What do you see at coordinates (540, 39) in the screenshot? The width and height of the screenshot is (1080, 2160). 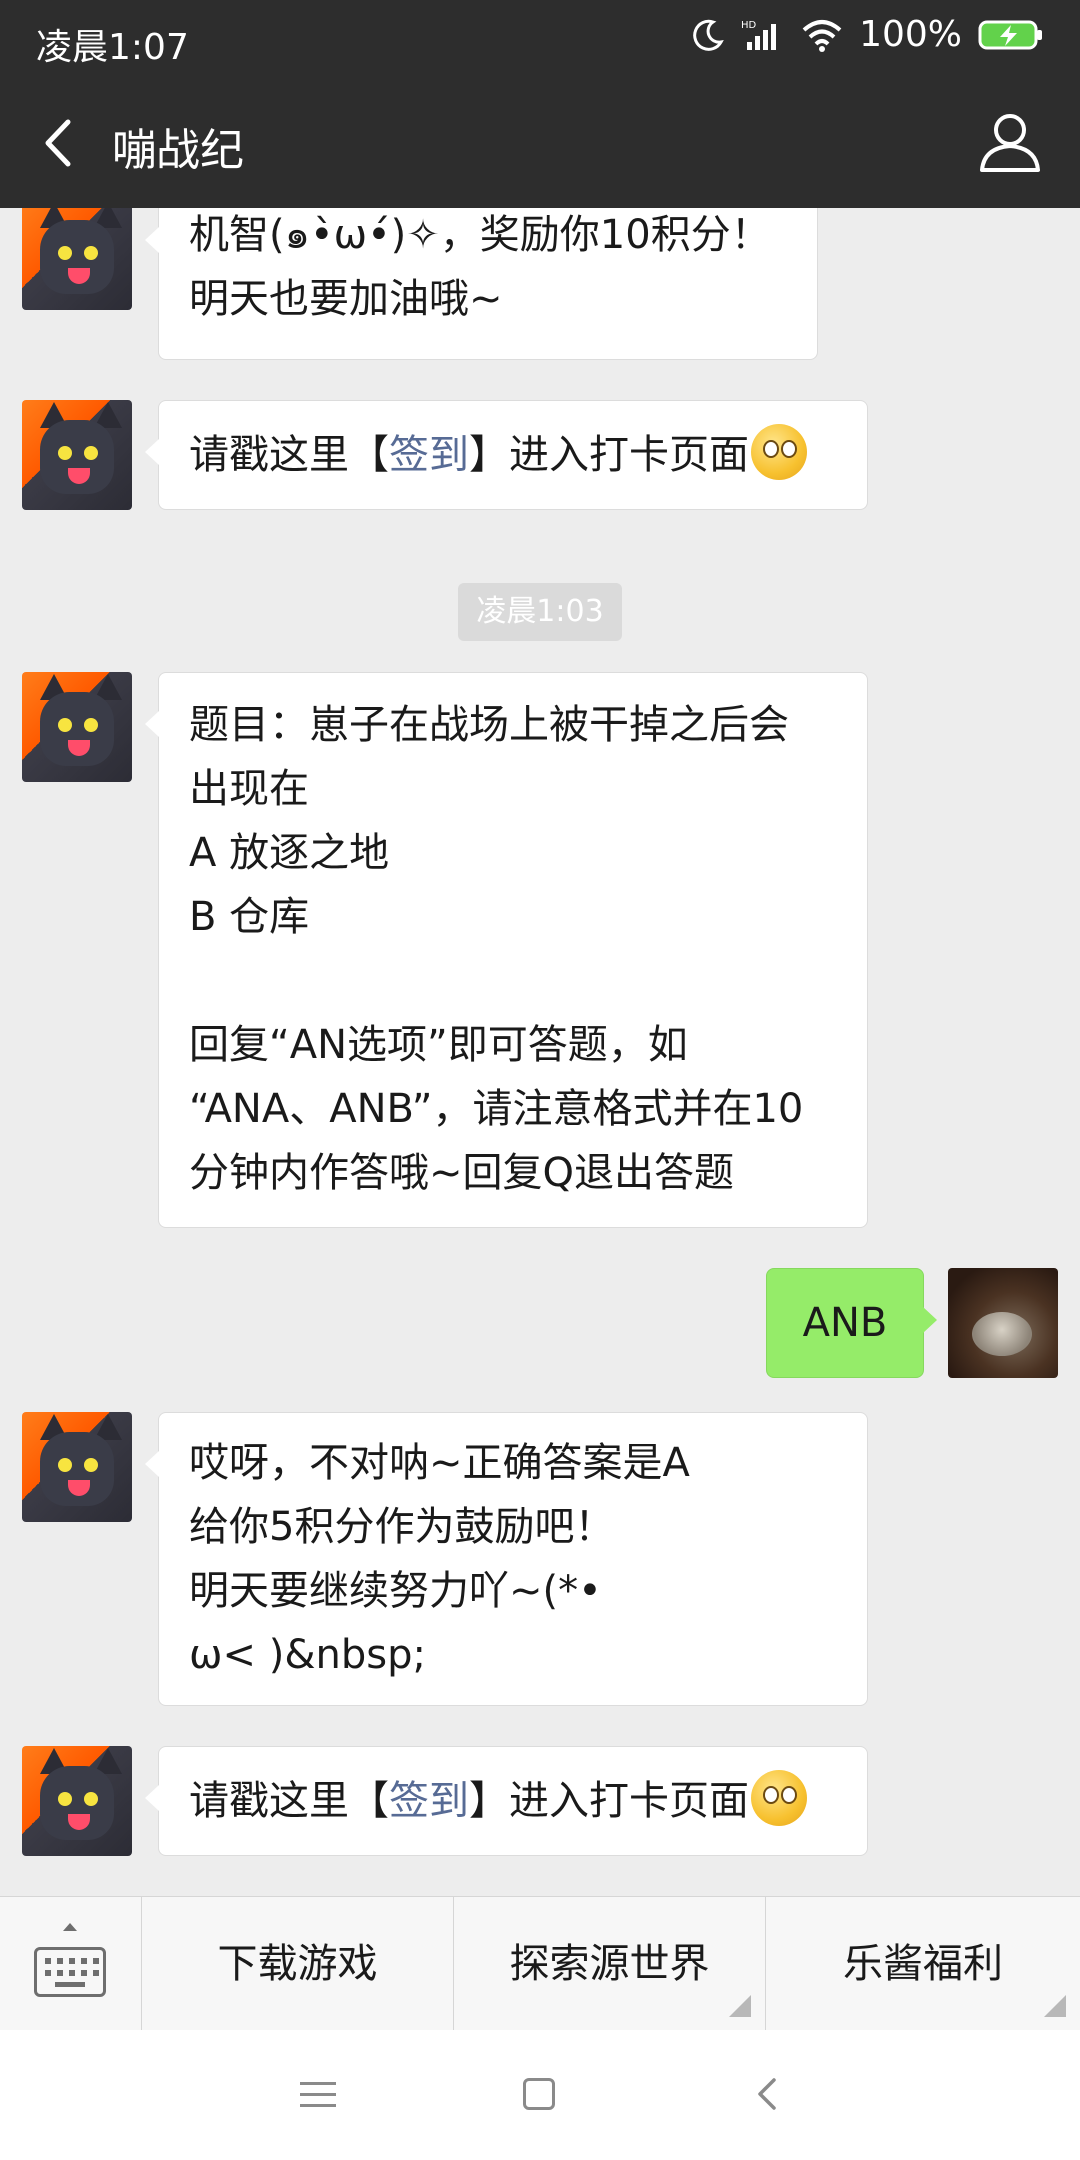 I see `status-bar: 凌晨1:07 HD 100%` at bounding box center [540, 39].